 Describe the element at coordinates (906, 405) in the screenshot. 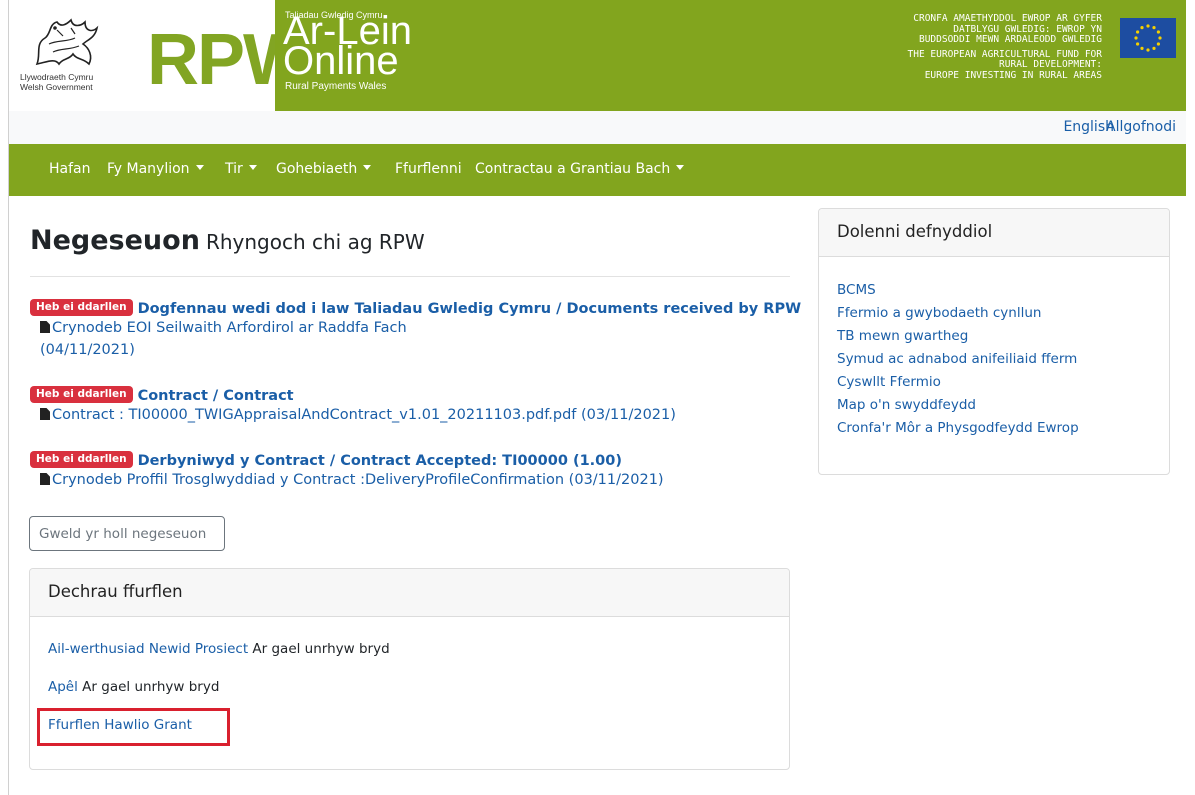

I see `useful-link-office-map: Map o'n swyddfeydd` at that location.